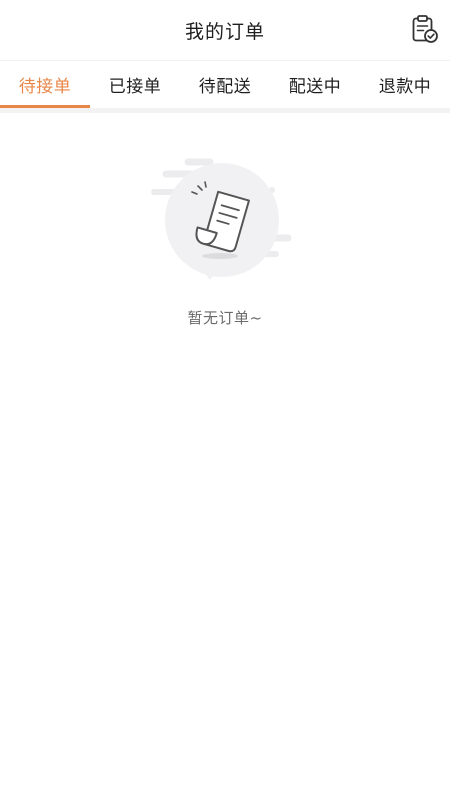 This screenshot has height=800, width=450. I want to click on tab-pending-accept: 待接单, so click(45, 84).